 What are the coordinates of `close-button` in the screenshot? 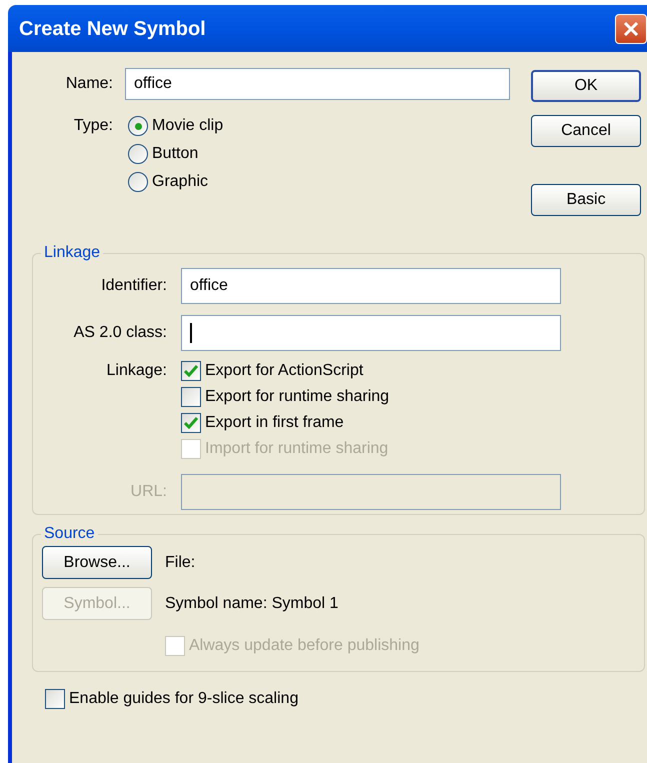 It's located at (631, 29).